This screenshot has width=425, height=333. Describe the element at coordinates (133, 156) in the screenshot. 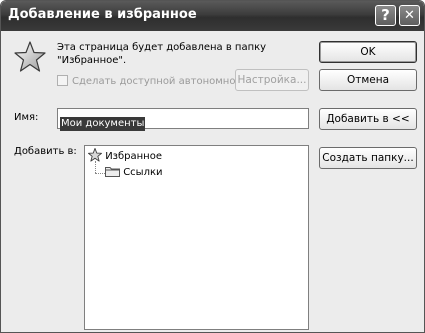

I see `tree-item-favorites-label: Избранное` at that location.